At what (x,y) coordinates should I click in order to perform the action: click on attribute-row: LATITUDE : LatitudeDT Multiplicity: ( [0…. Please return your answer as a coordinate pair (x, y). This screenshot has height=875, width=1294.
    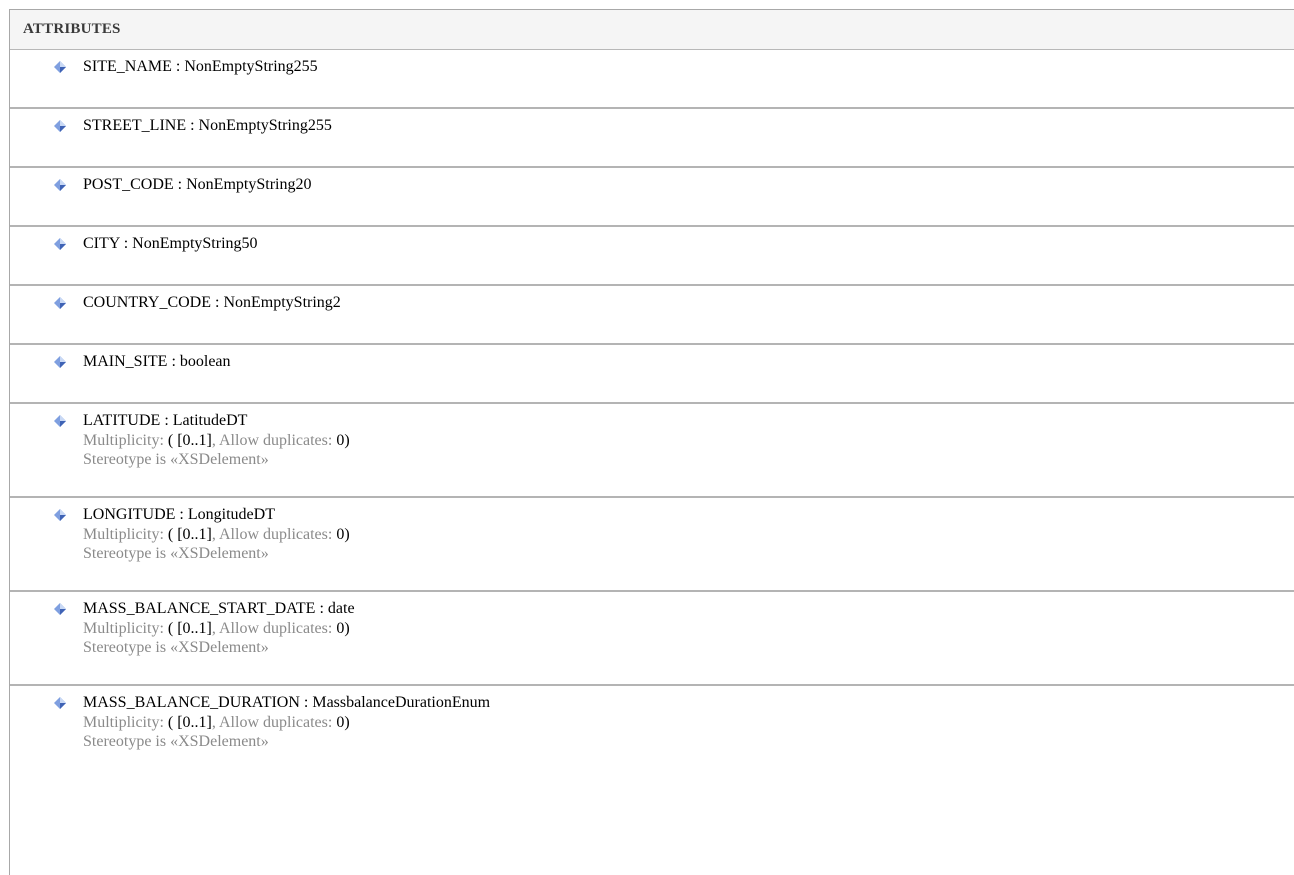
    Looking at the image, I should click on (652, 451).